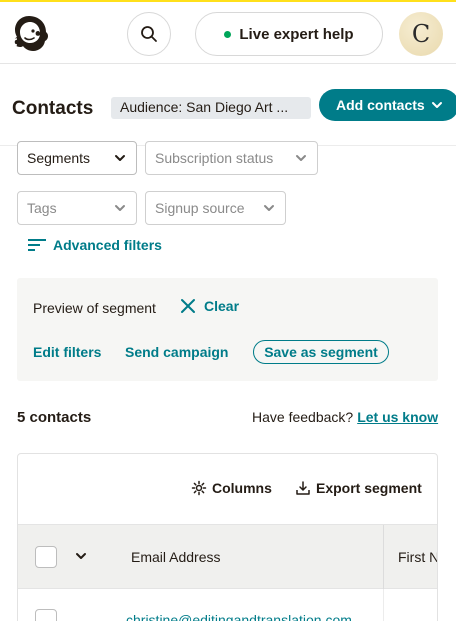 The image size is (456, 621). I want to click on add-contacts-label: Add contacts, so click(380, 105).